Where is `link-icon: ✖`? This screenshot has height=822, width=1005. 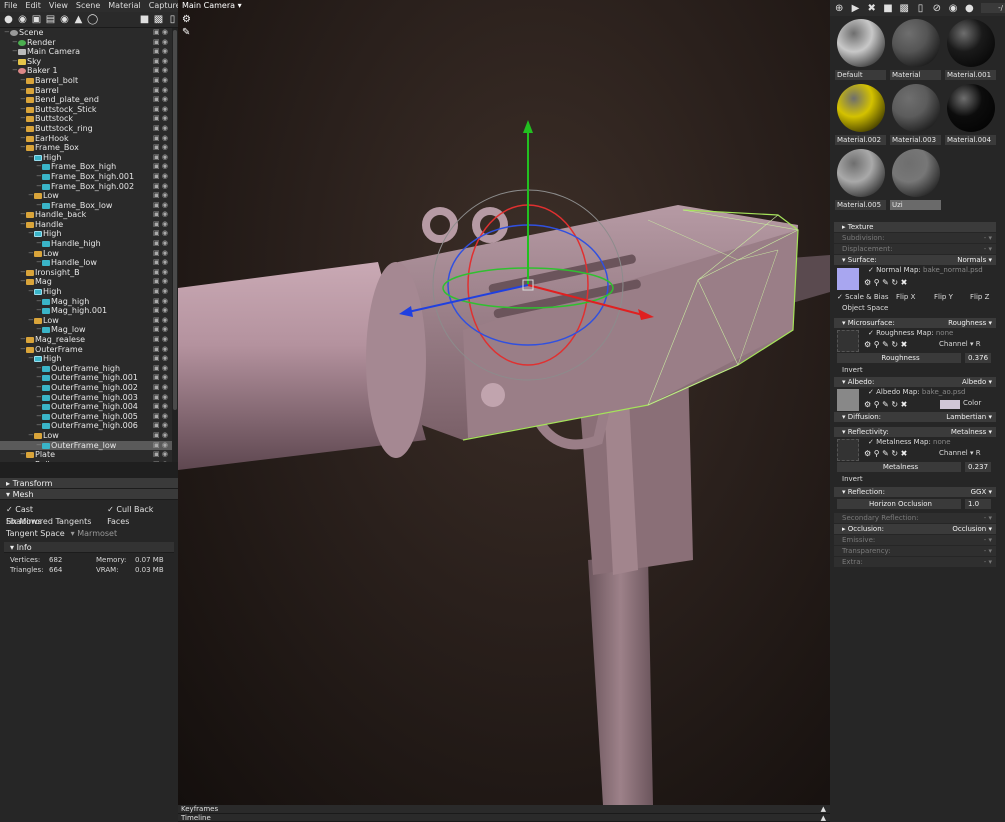 link-icon: ✖ is located at coordinates (872, 8).